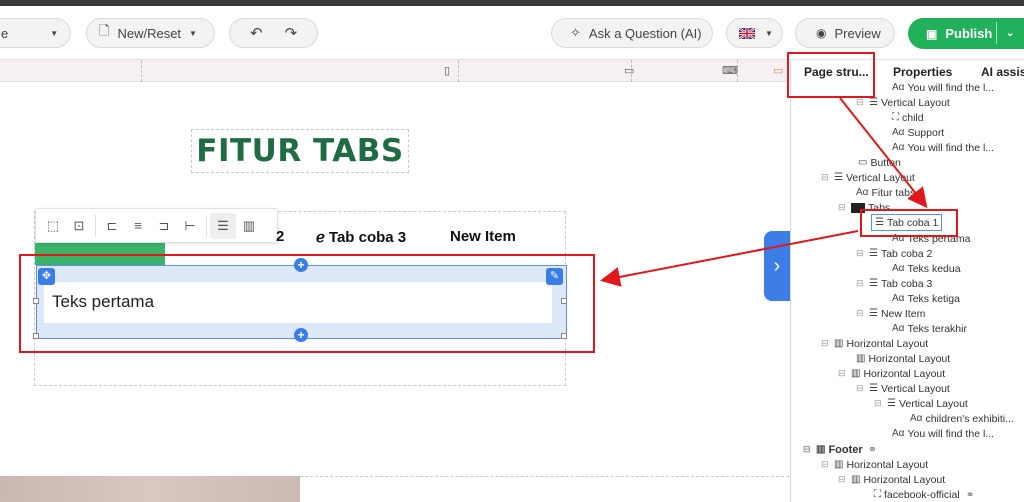 The height and width of the screenshot is (502, 1024). Describe the element at coordinates (924, 494) in the screenshot. I see `tree-item: ⛶ facebook-official ⚭` at that location.